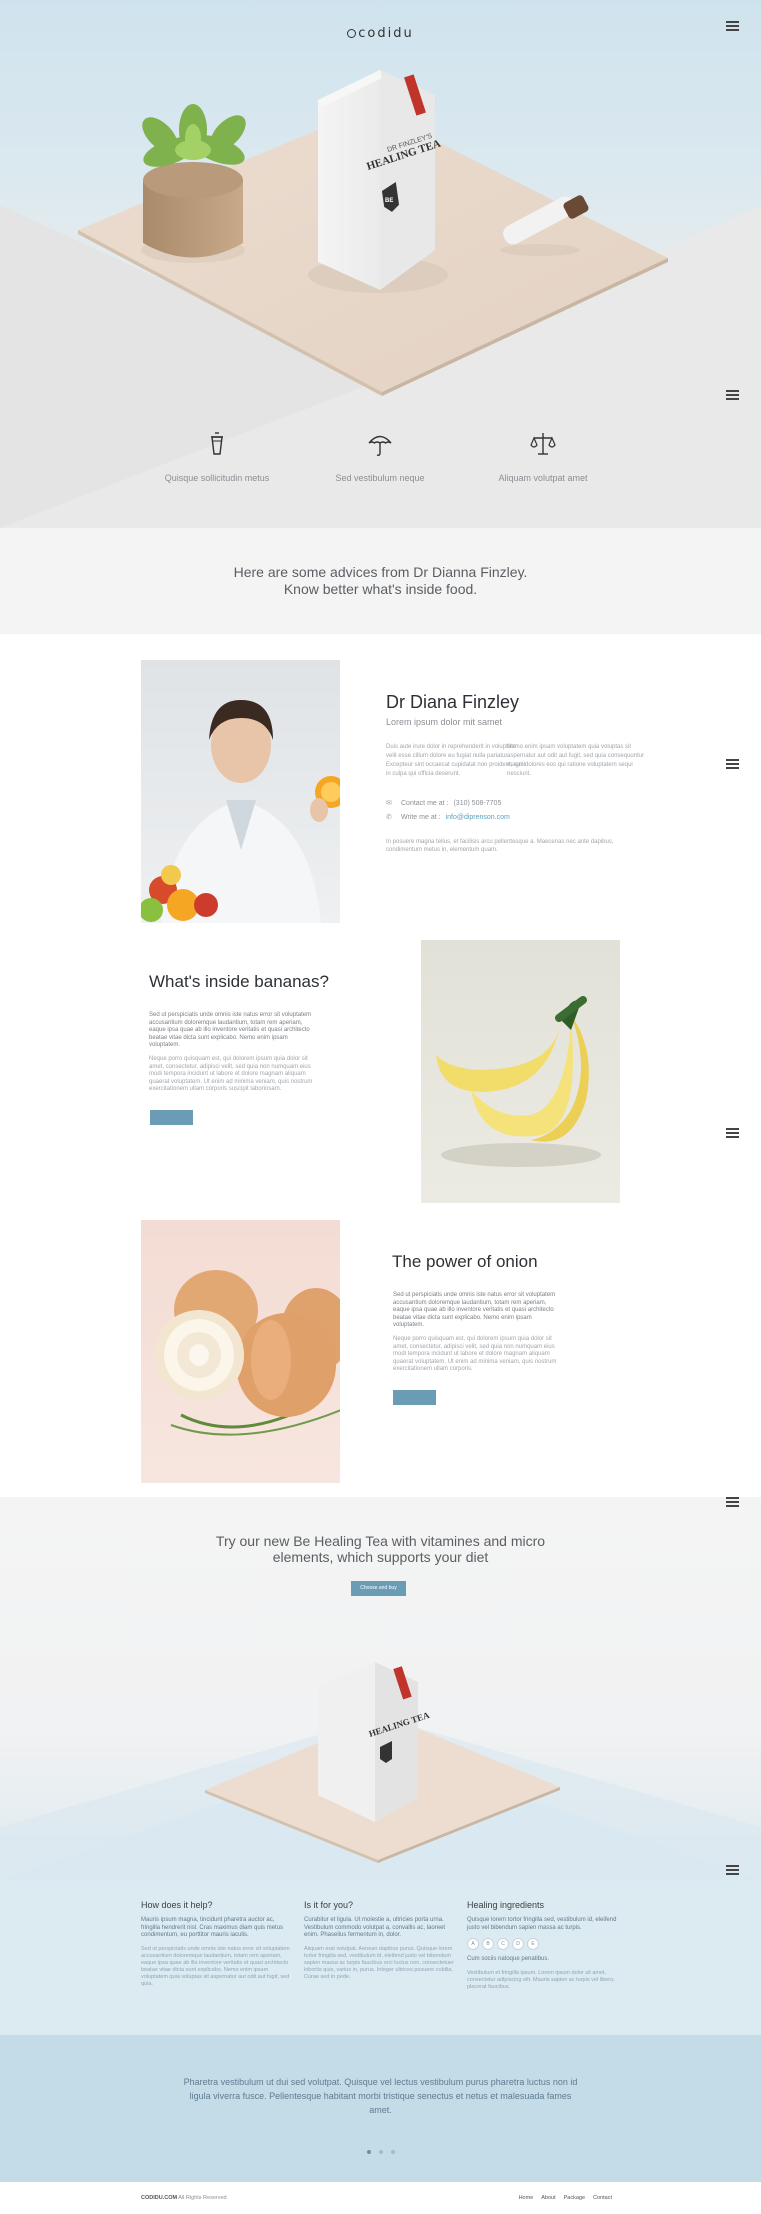 Image resolution: width=761 pixels, height=2214 pixels. I want to click on info-title: Healing ingredients, so click(506, 1905).